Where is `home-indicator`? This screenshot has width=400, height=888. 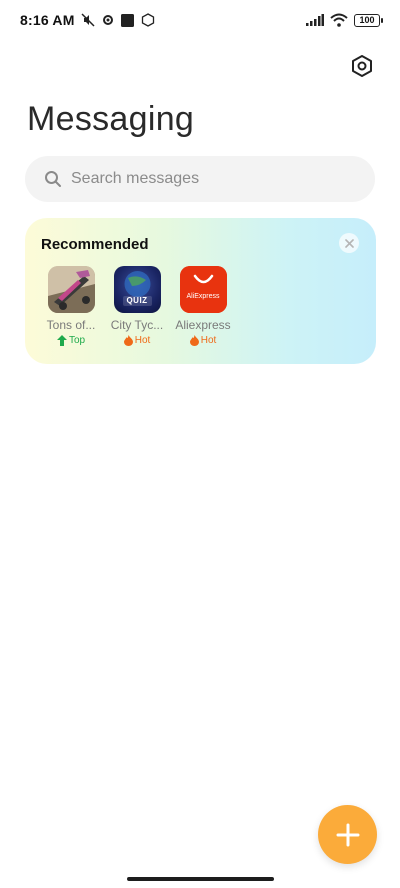
home-indicator is located at coordinates (200, 879).